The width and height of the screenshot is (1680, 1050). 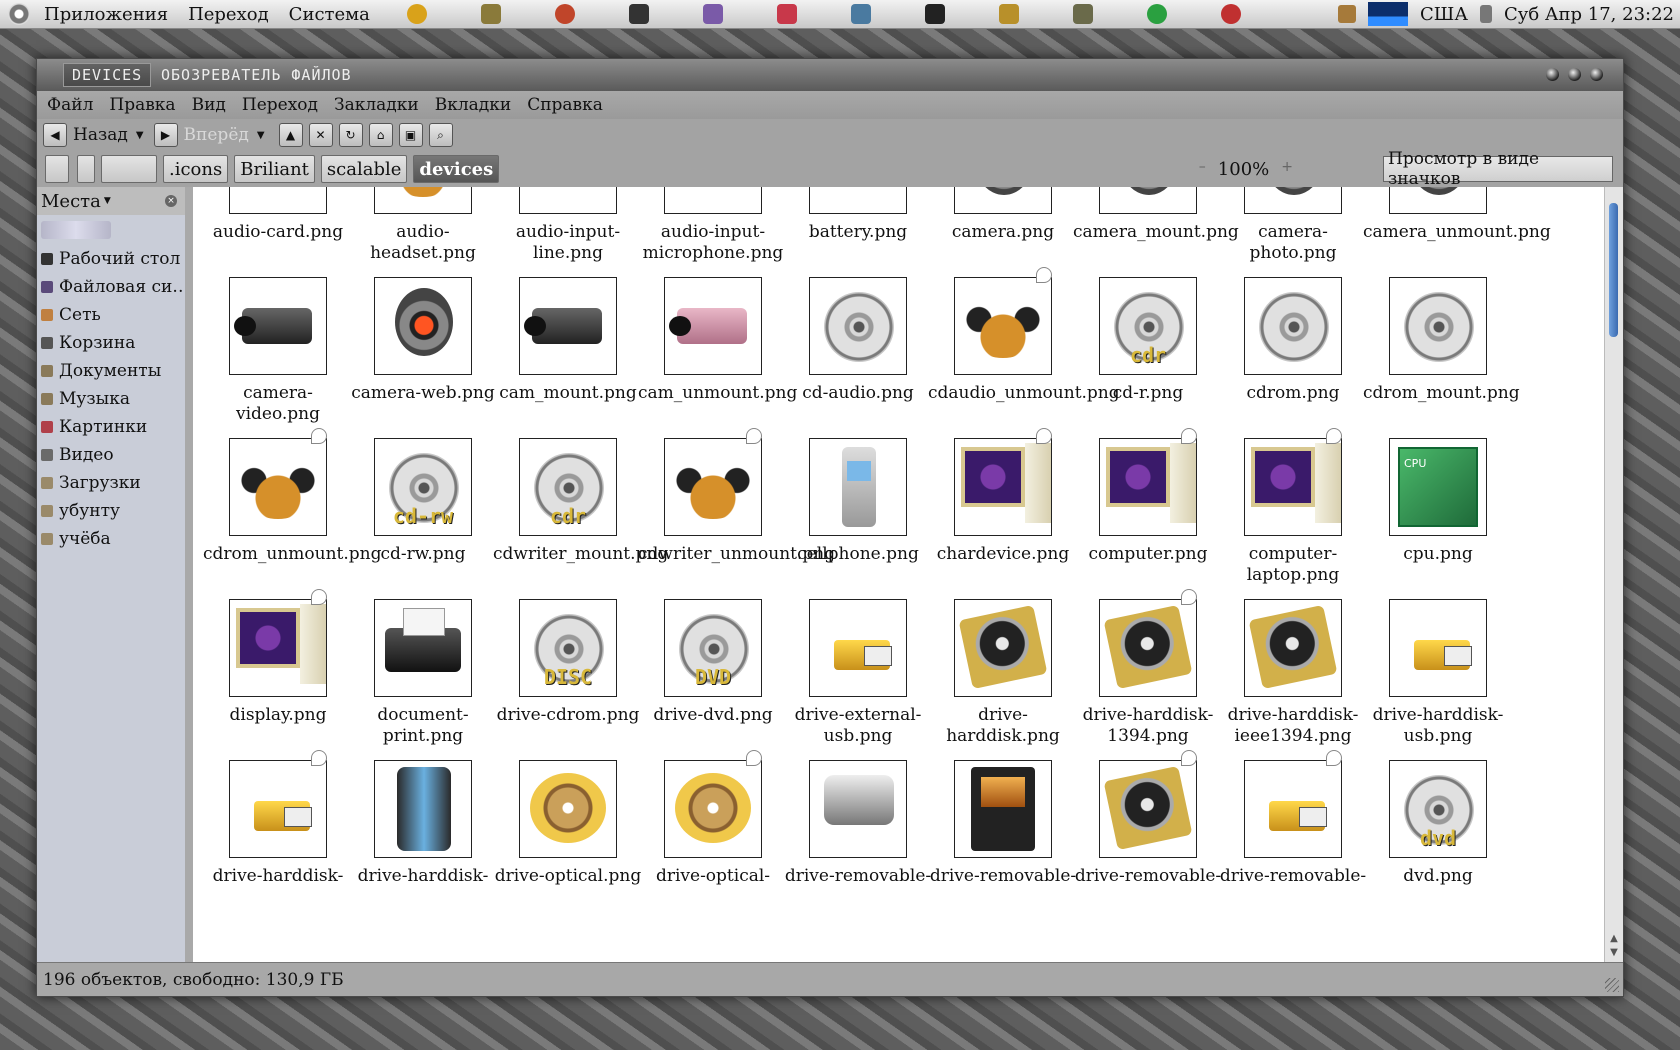 What do you see at coordinates (1293, 340) in the screenshot?
I see `file-item: cdrom.png` at bounding box center [1293, 340].